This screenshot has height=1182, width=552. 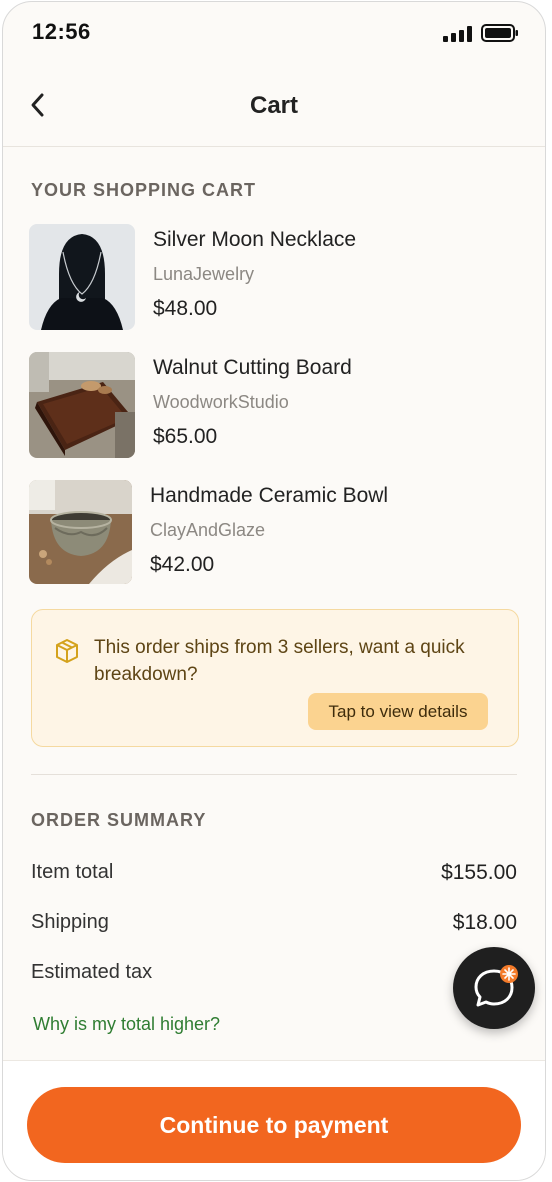 What do you see at coordinates (82, 405) in the screenshot?
I see `cutting-board-image` at bounding box center [82, 405].